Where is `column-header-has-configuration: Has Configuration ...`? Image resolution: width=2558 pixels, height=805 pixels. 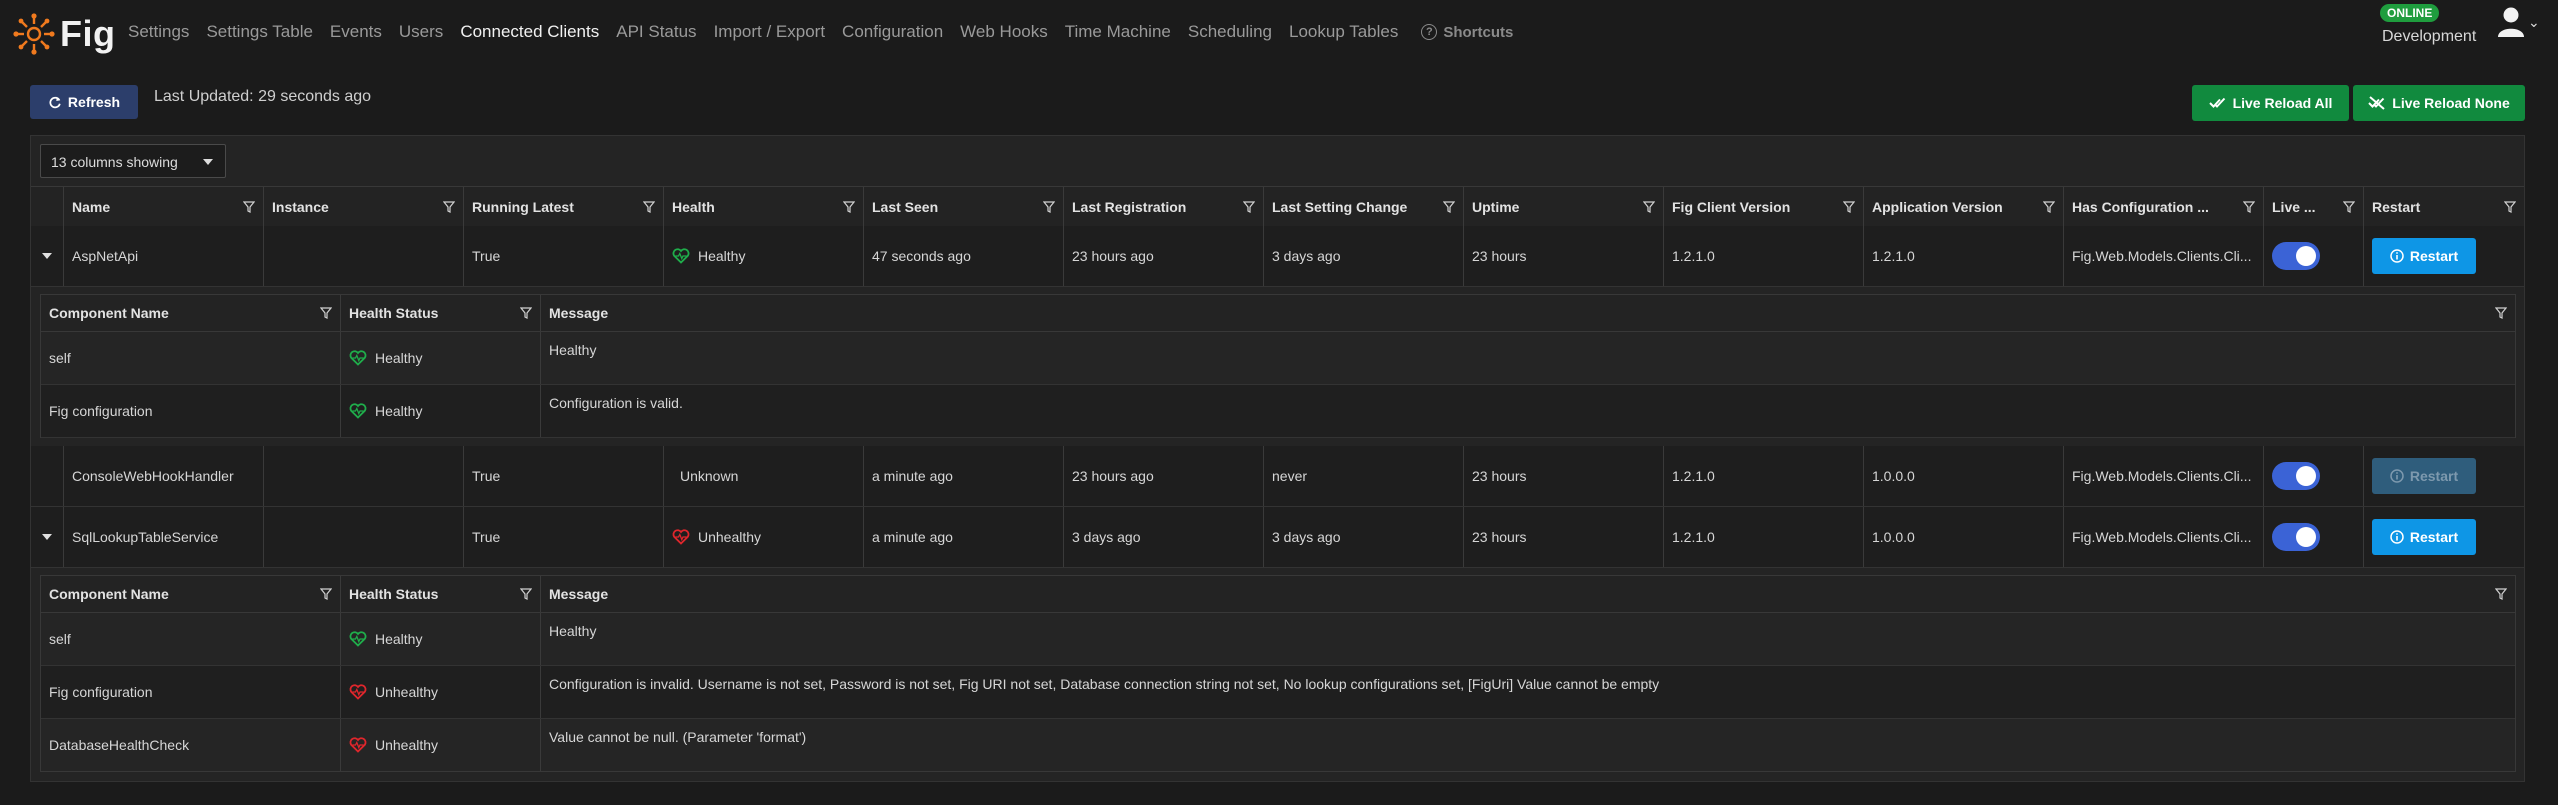
column-header-has-configuration: Has Configuration ... is located at coordinates (2164, 207).